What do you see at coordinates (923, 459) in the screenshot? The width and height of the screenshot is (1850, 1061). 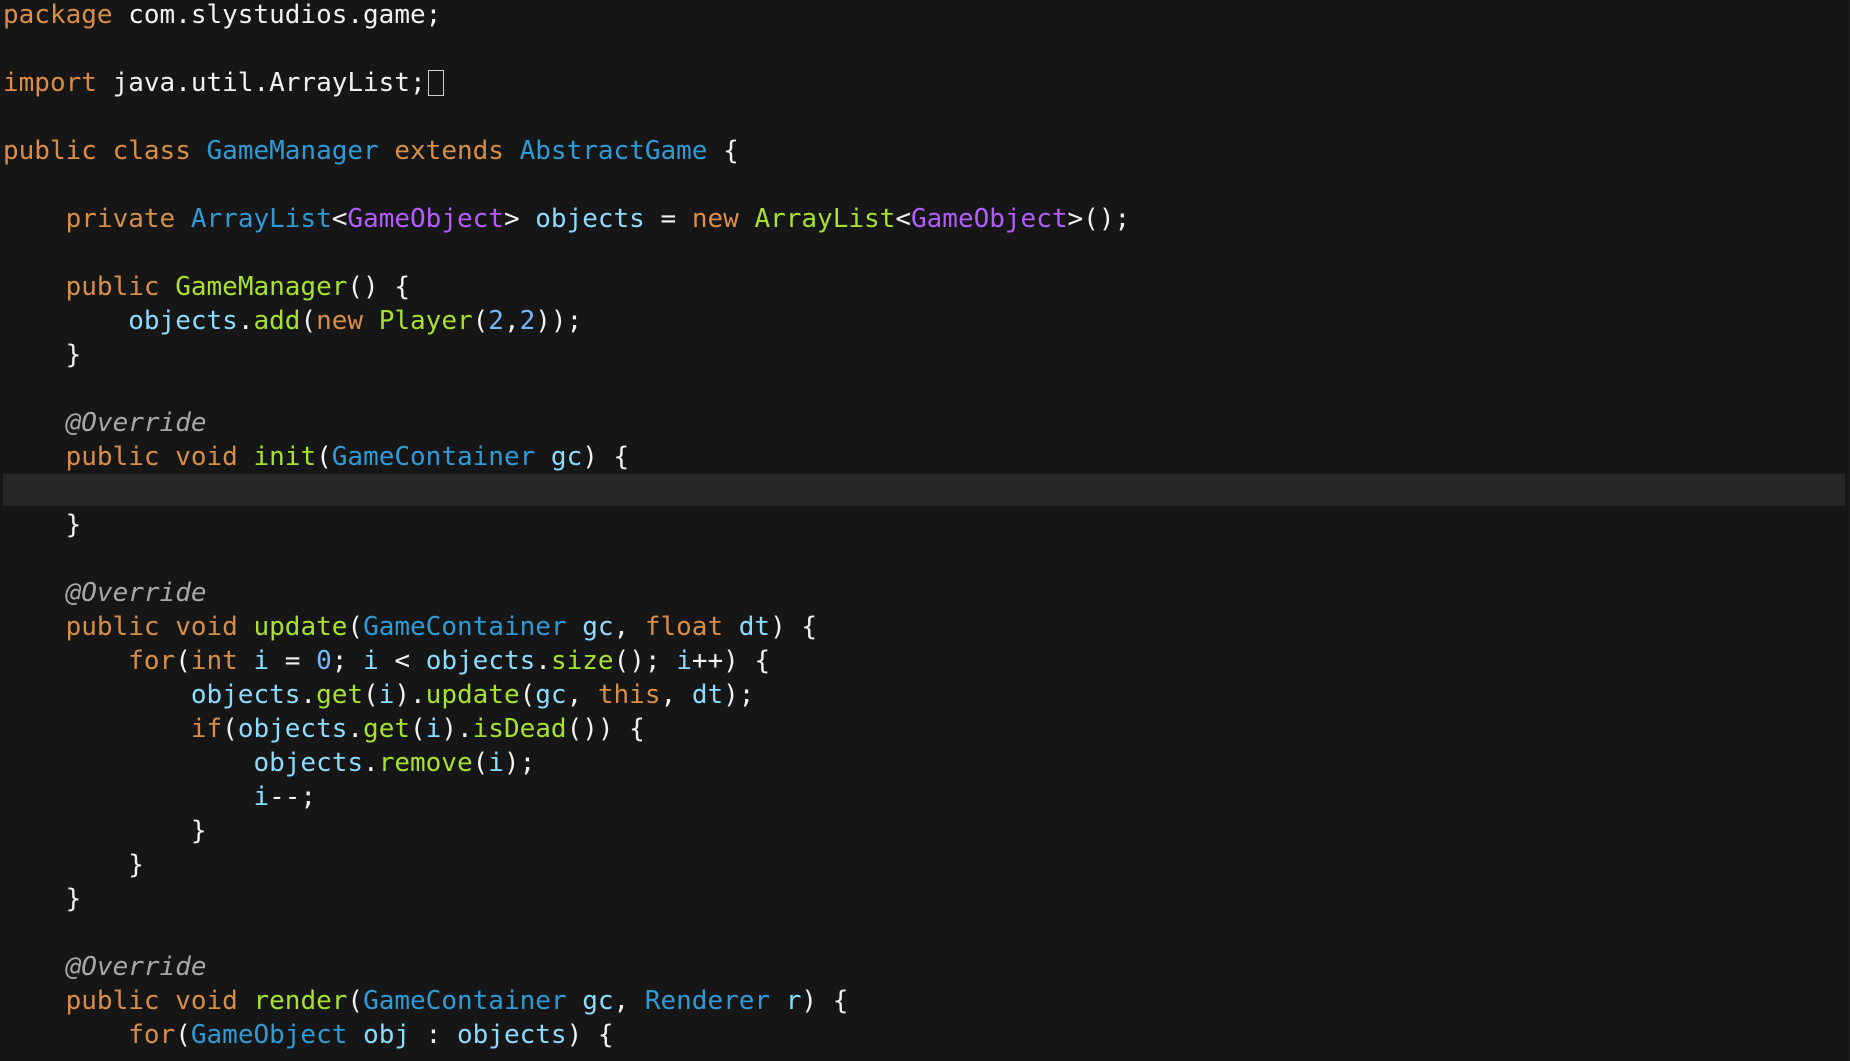 I see `code-line: public void init(GameContainer gc) {` at bounding box center [923, 459].